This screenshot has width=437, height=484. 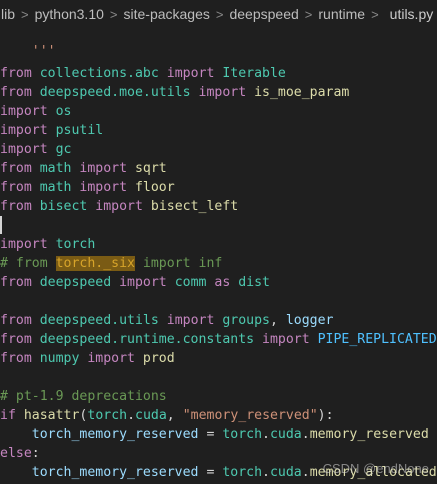 What do you see at coordinates (147, 168) in the screenshot?
I see `code-token: sqrt` at bounding box center [147, 168].